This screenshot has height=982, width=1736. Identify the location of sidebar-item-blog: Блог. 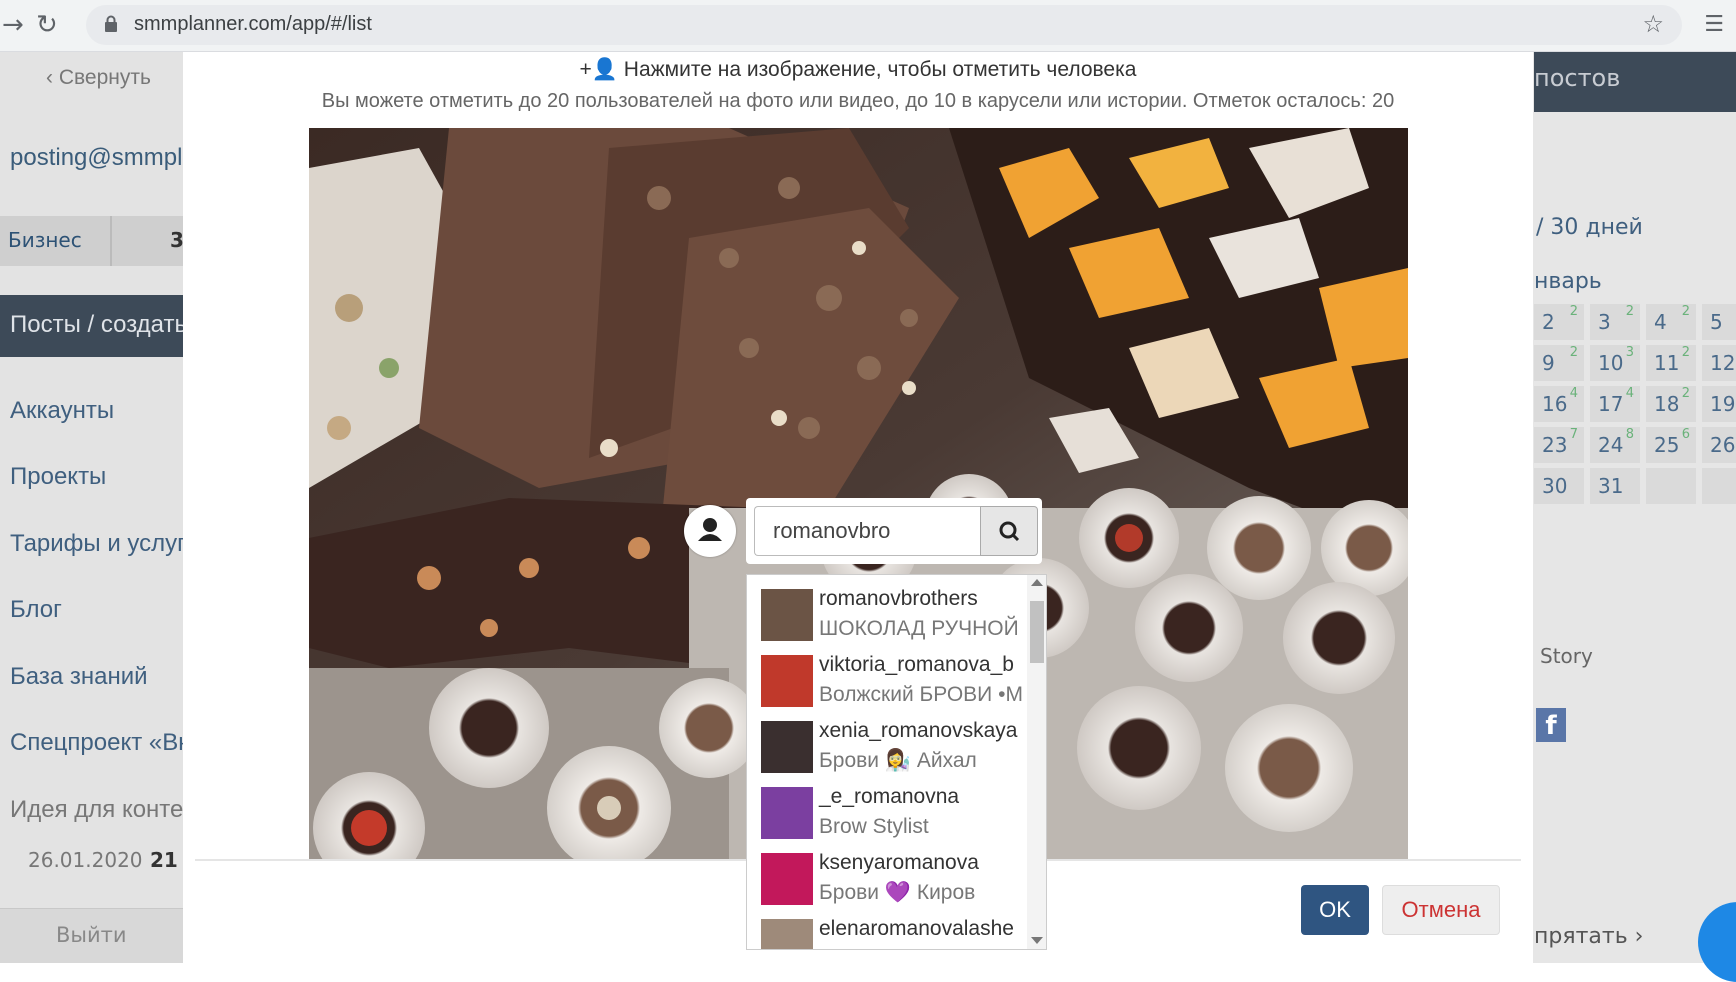
(36, 610).